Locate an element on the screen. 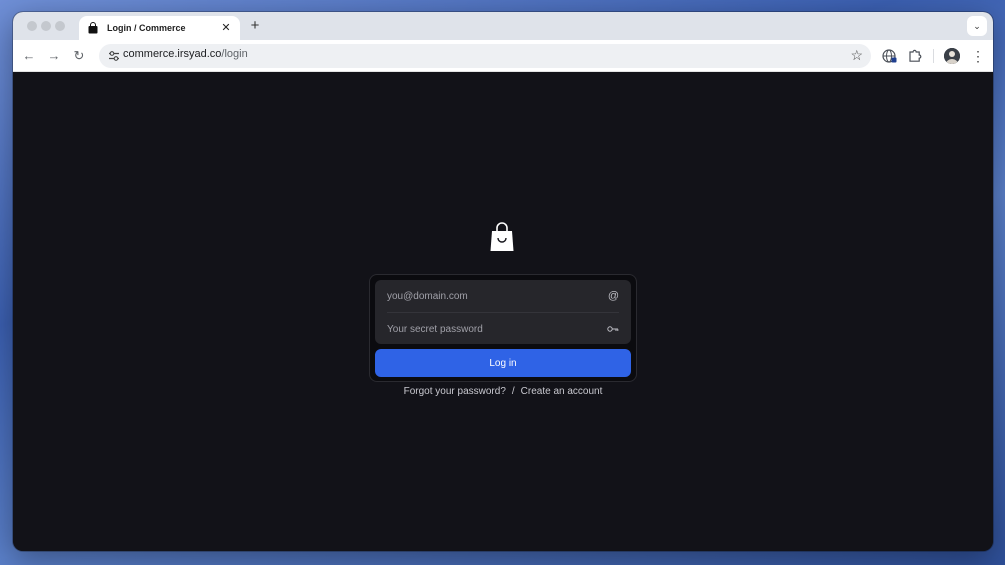 The height and width of the screenshot is (565, 1005). new-tab-button: + is located at coordinates (255, 26).